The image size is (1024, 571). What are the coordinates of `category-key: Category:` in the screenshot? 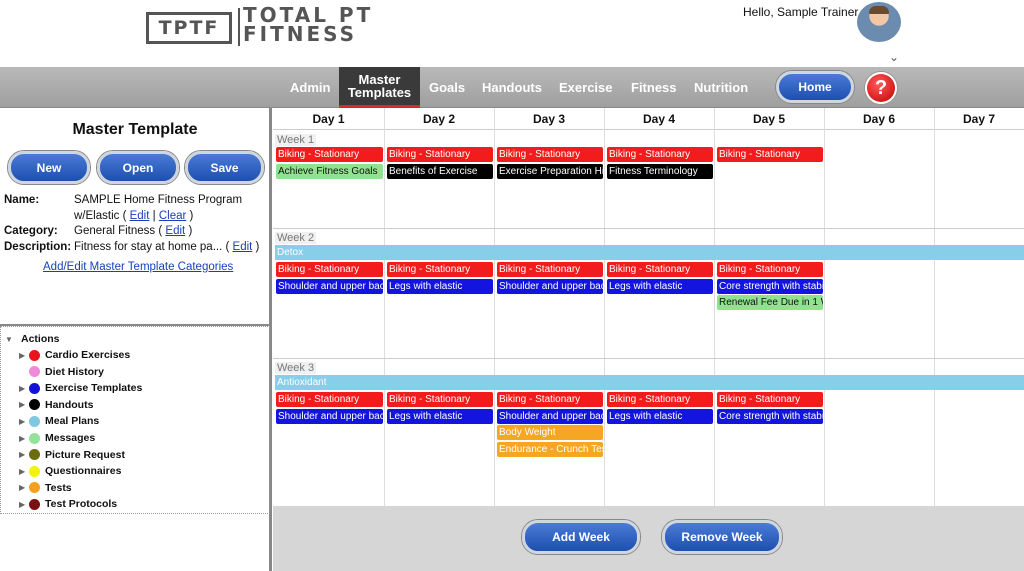 It's located at (31, 231).